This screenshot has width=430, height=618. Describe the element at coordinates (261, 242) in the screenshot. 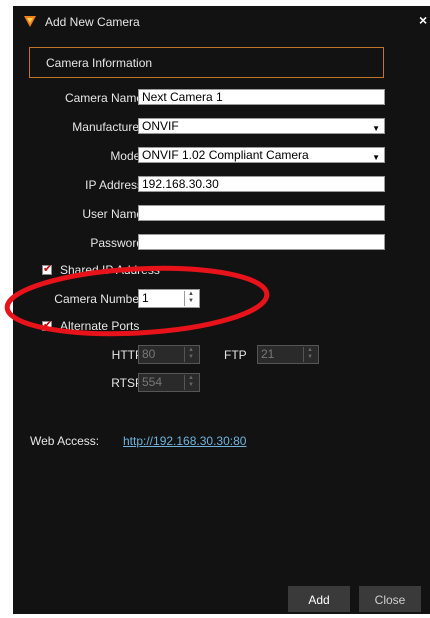

I see `password-input` at that location.